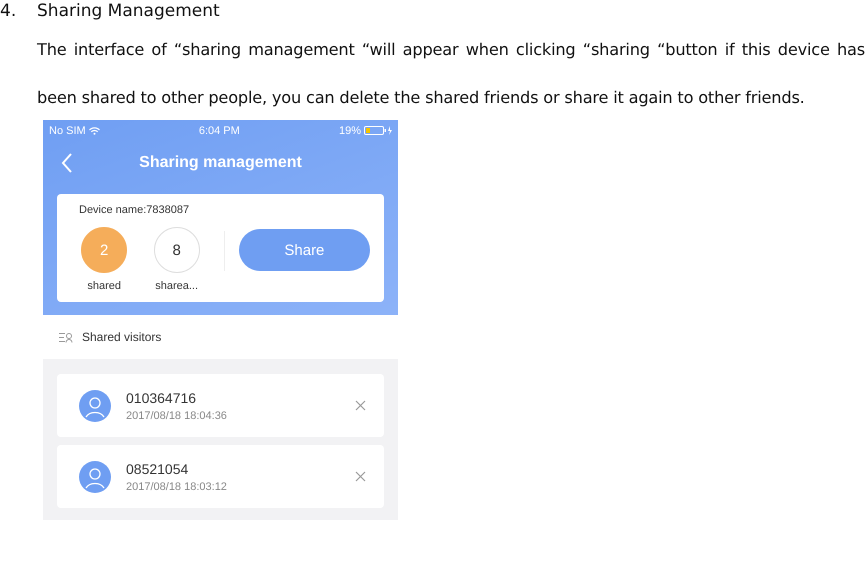 The height and width of the screenshot is (569, 865). I want to click on carrier-label: No SIM, so click(67, 130).